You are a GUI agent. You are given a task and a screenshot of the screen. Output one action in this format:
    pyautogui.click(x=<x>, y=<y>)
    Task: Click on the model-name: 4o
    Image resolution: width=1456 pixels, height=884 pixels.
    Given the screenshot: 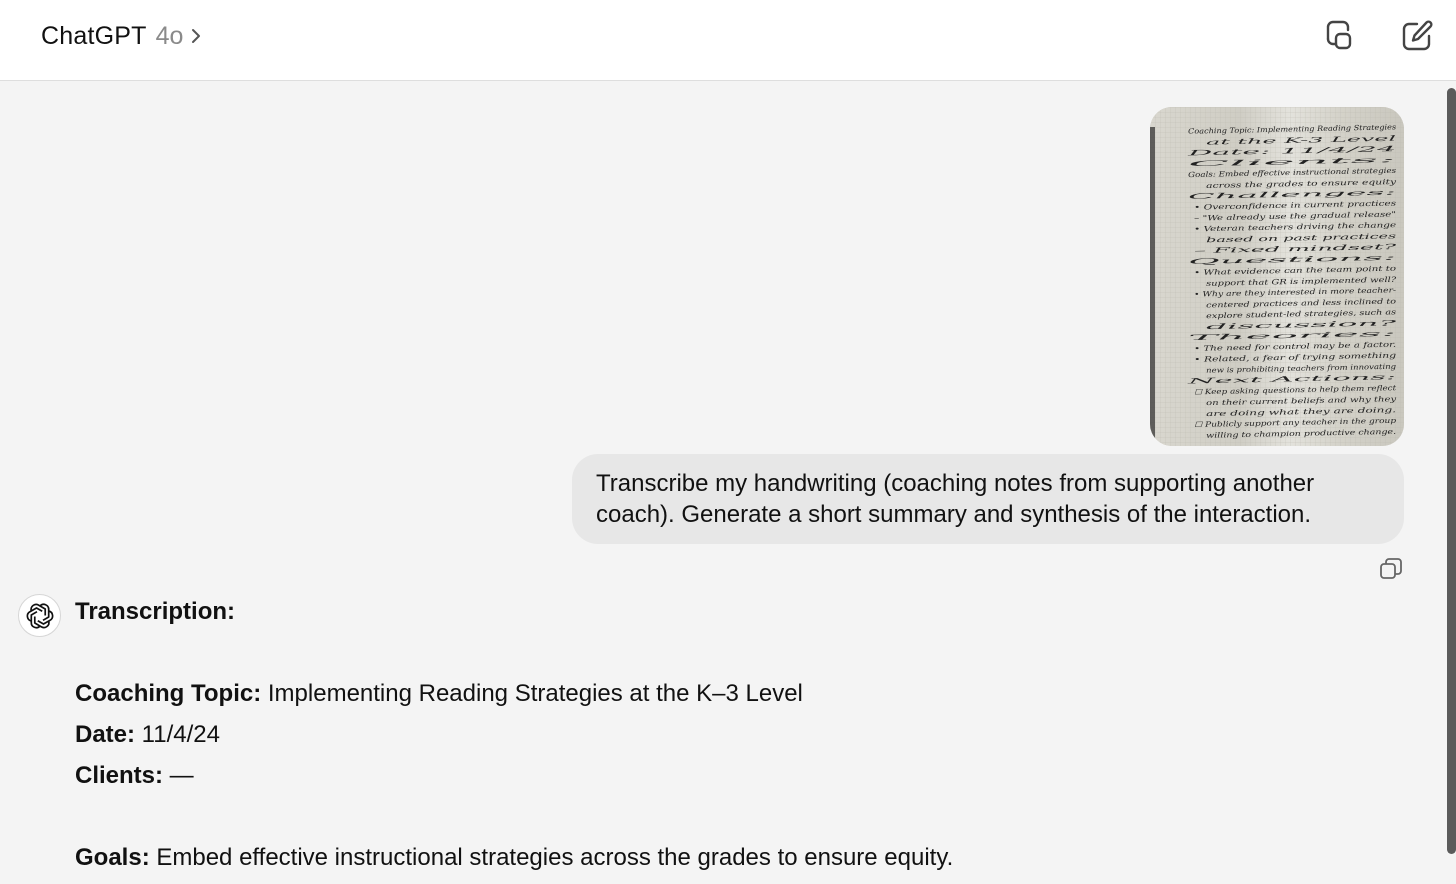 What is the action you would take?
    pyautogui.click(x=169, y=35)
    